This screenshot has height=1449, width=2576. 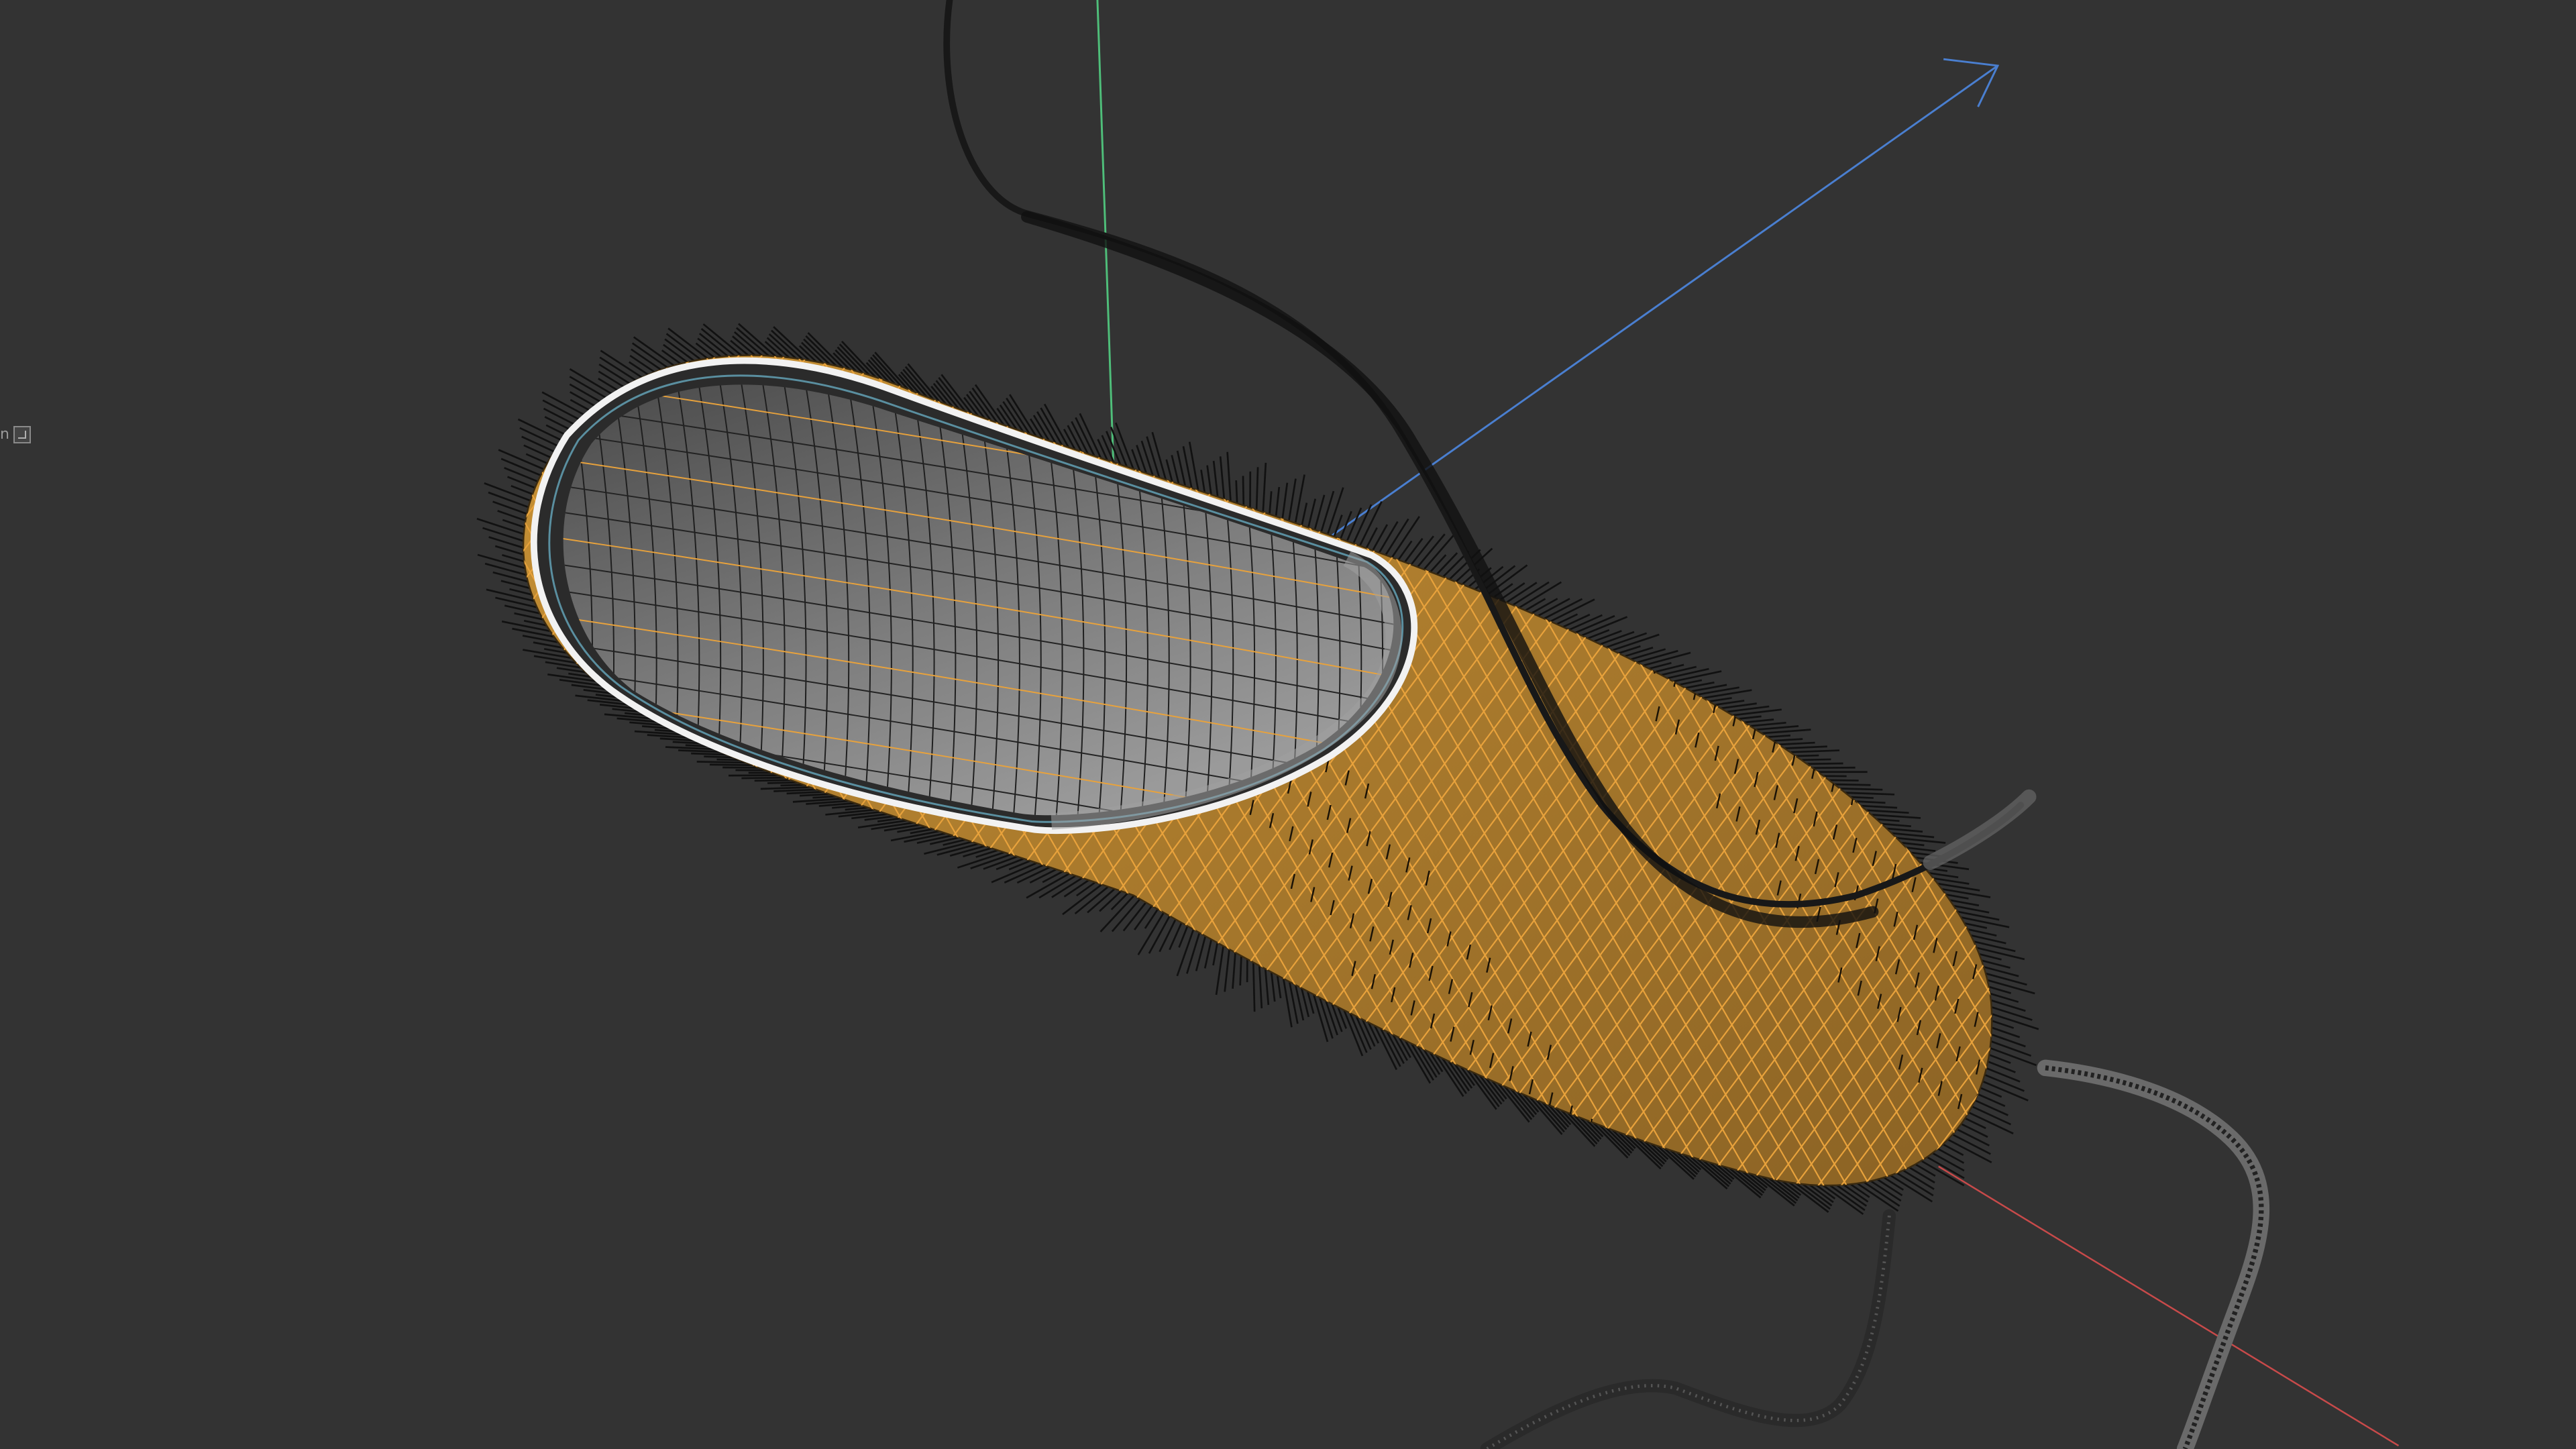 What do you see at coordinates (4, 434) in the screenshot?
I see `panel-toggle-label: n` at bounding box center [4, 434].